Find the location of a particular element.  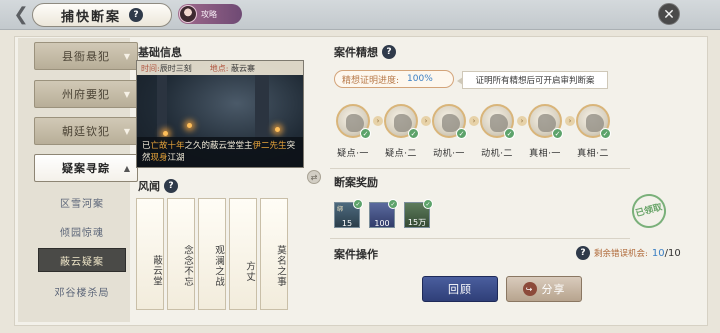

progress-value: 100% is located at coordinates (420, 79).